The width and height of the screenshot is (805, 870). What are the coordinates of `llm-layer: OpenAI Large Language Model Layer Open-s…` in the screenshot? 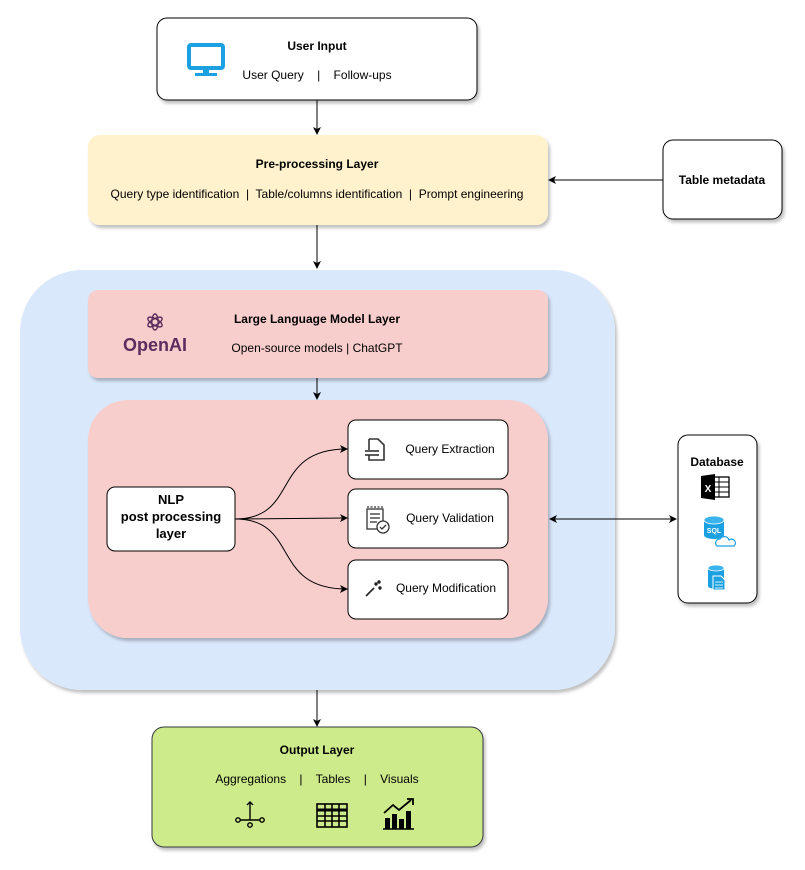 It's located at (318, 334).